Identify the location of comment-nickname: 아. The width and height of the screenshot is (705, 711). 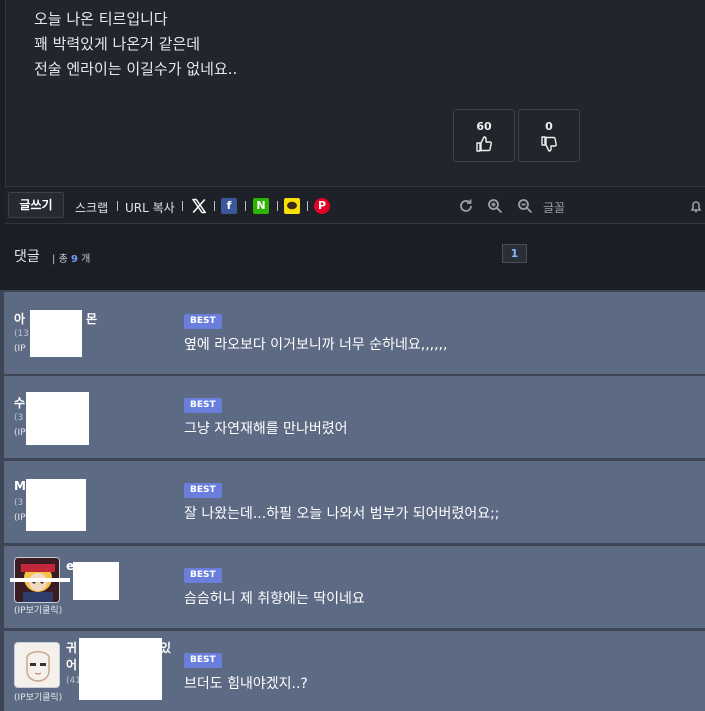
(19, 318).